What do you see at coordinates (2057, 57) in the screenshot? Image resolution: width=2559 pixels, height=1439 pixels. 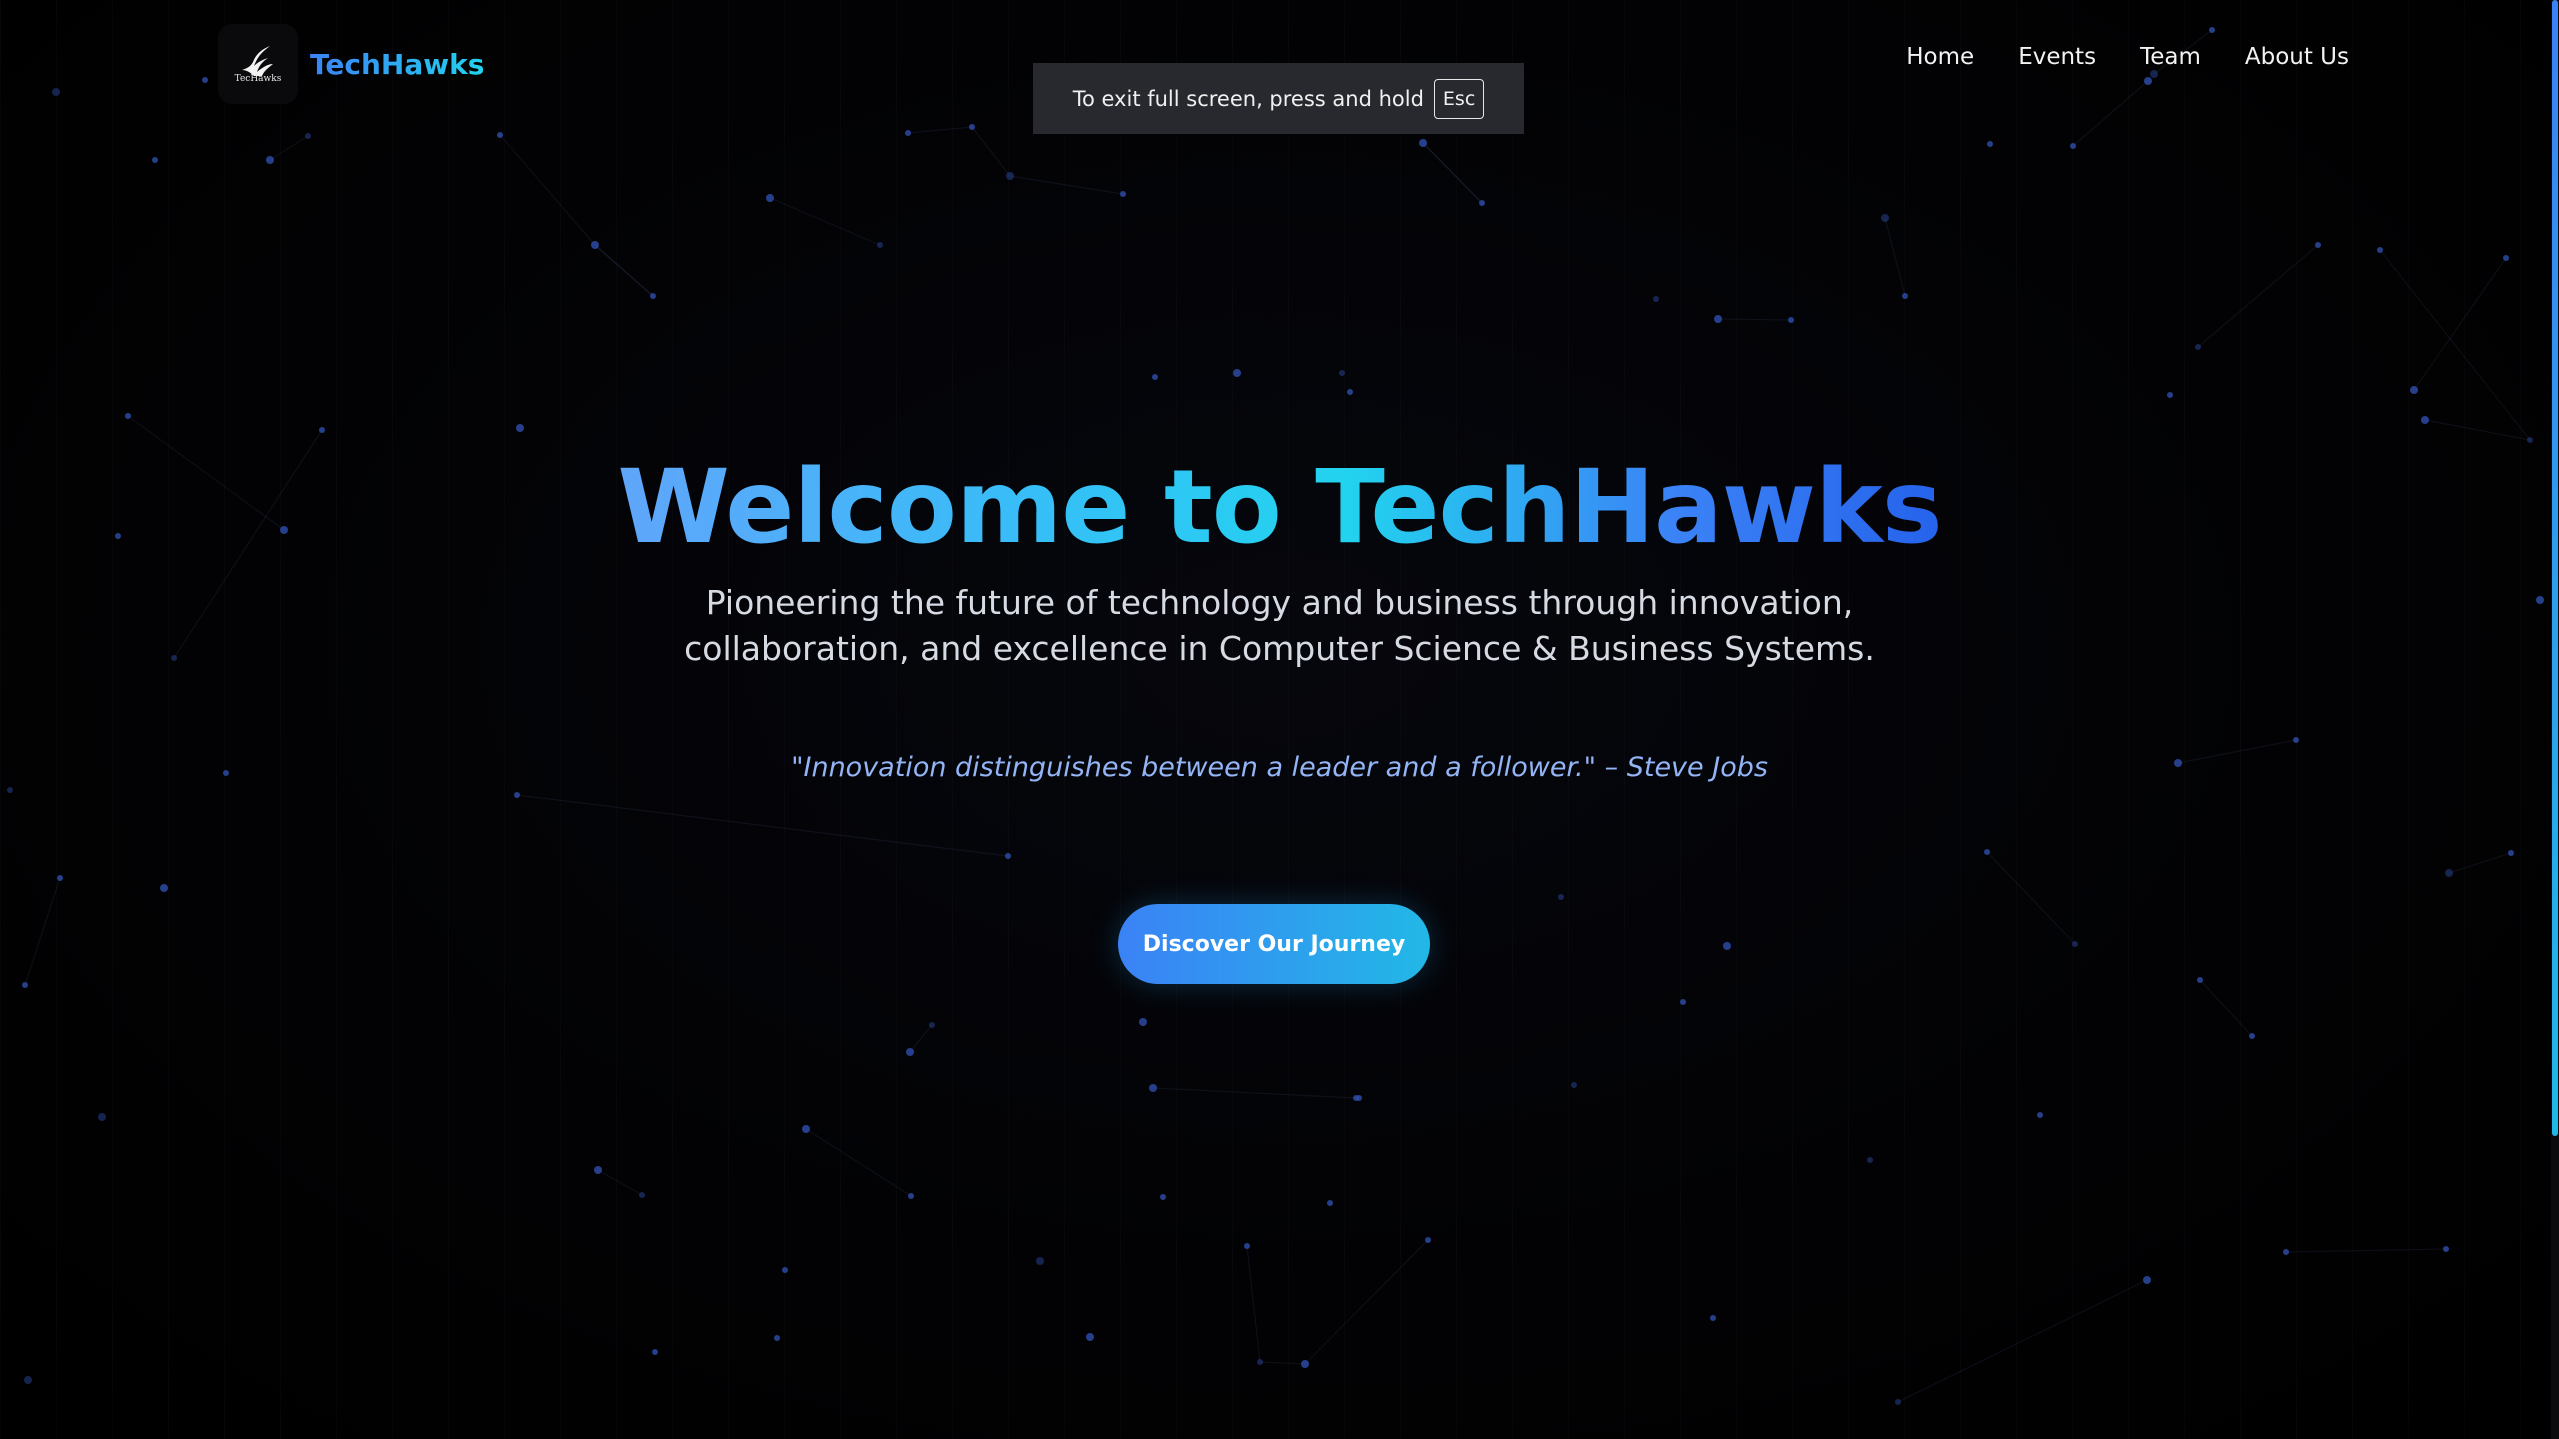 I see `nav-events: Events` at bounding box center [2057, 57].